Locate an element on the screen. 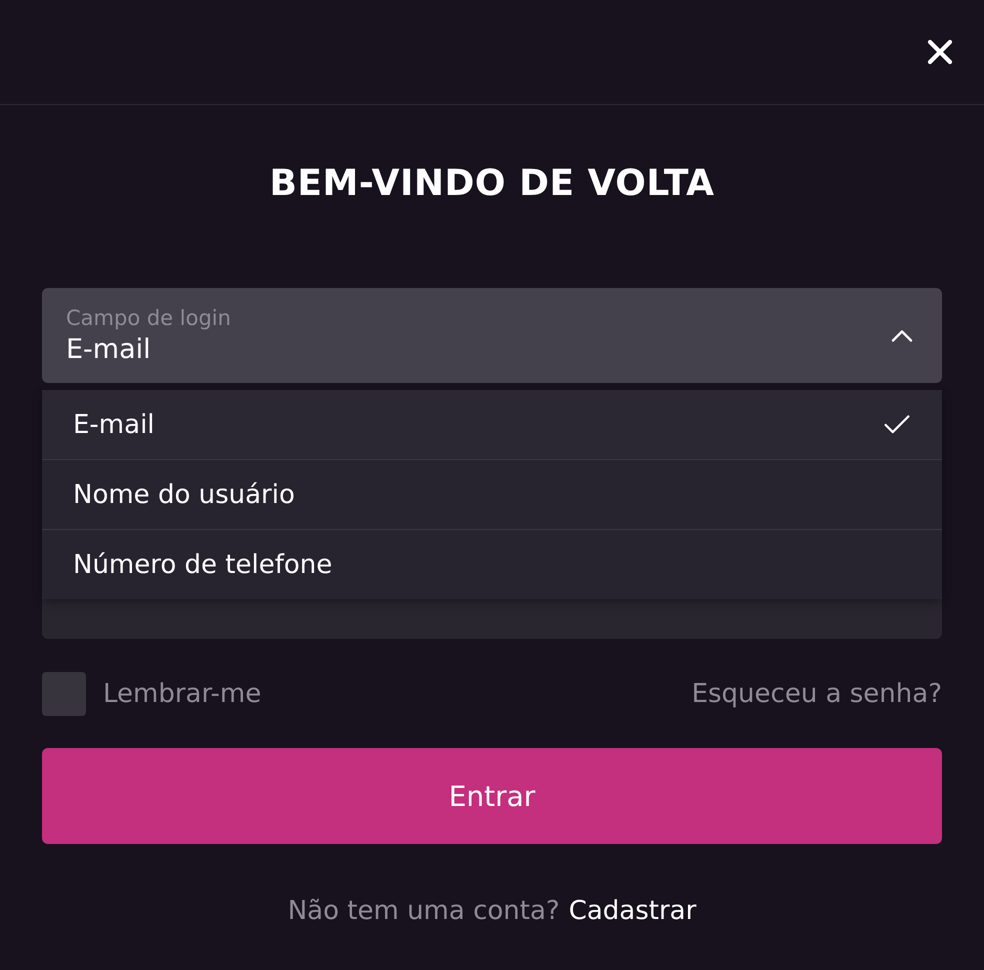  submit-button: Entrar is located at coordinates (492, 796).